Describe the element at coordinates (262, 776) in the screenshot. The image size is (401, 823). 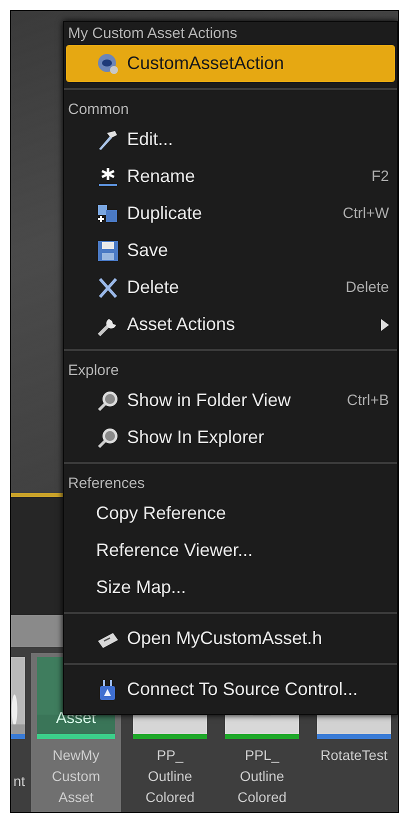
I see `asset-name: PPL_ Outline Colored` at that location.